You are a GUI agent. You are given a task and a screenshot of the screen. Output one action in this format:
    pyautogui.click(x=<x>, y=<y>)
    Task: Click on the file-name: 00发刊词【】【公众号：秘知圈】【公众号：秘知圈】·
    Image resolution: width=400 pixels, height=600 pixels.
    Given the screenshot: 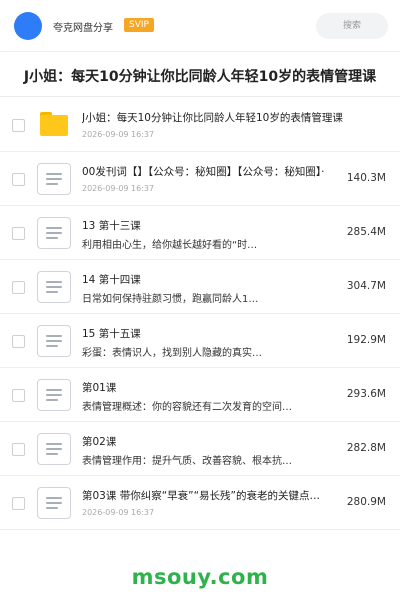 What is the action you would take?
    pyautogui.click(x=203, y=172)
    